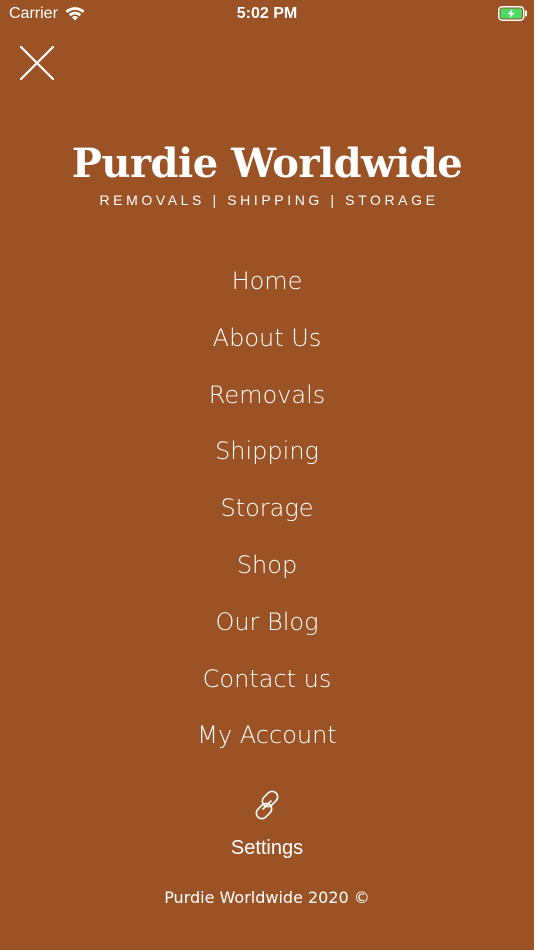 This screenshot has width=534, height=950. I want to click on link-icon, so click(267, 805).